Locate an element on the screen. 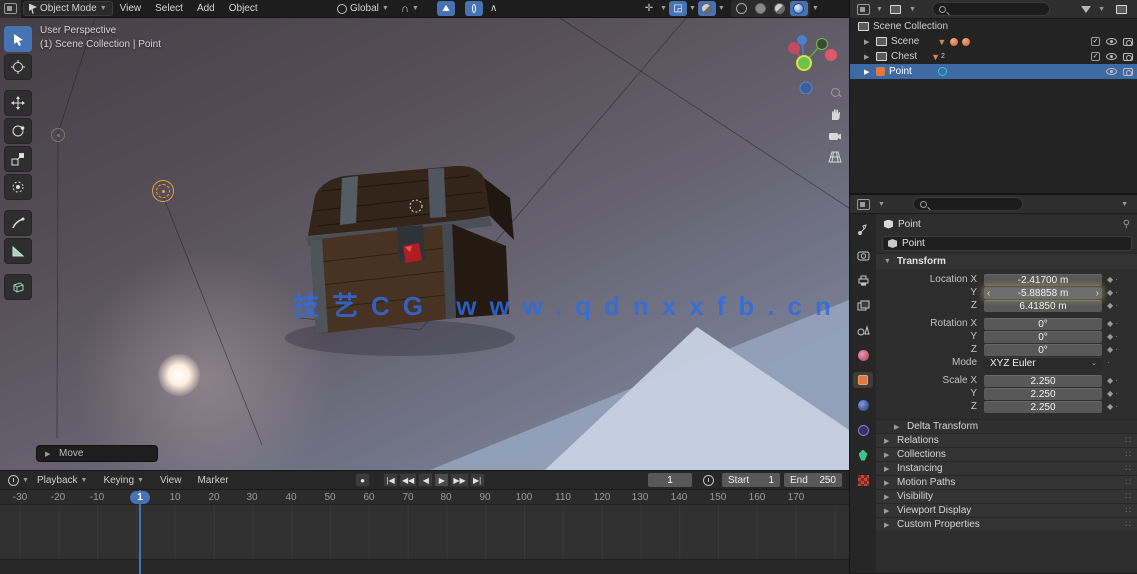  auto-keying-button: ● is located at coordinates (362, 480).